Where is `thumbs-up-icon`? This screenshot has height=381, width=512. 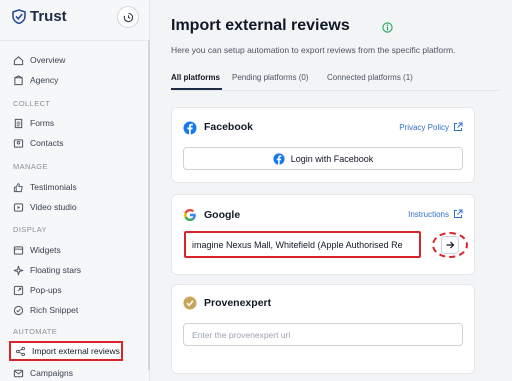
thumbs-up-icon is located at coordinates (18, 187).